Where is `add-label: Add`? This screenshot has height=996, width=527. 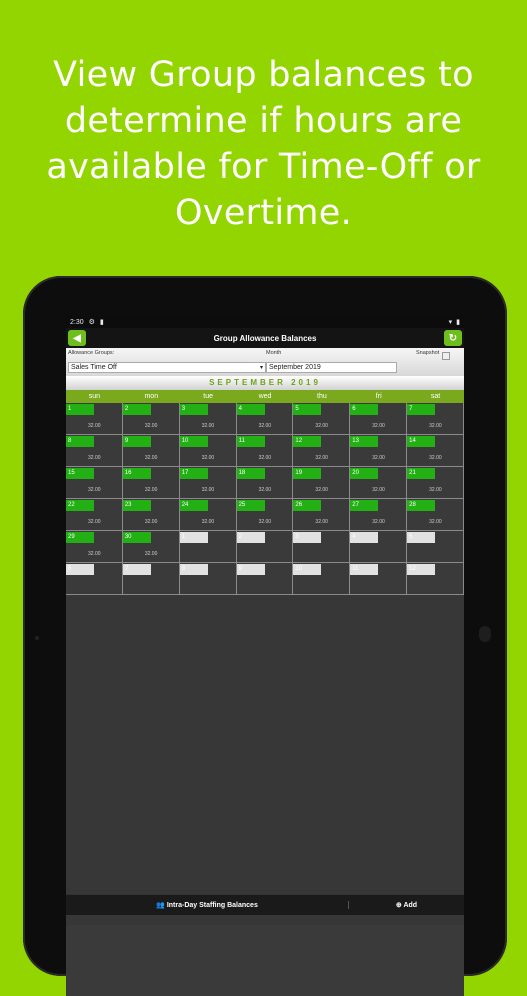 add-label: Add is located at coordinates (410, 905).